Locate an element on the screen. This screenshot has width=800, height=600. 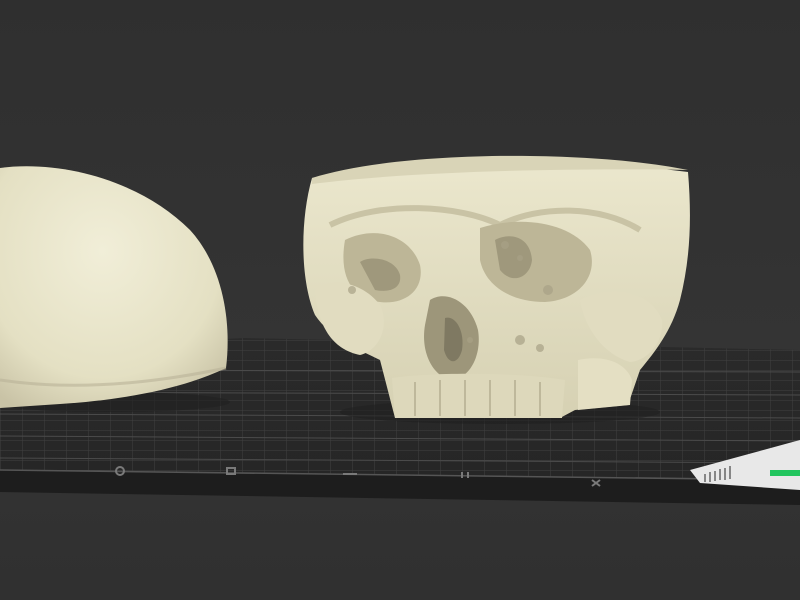
accent-marker is located at coordinates (785, 473).